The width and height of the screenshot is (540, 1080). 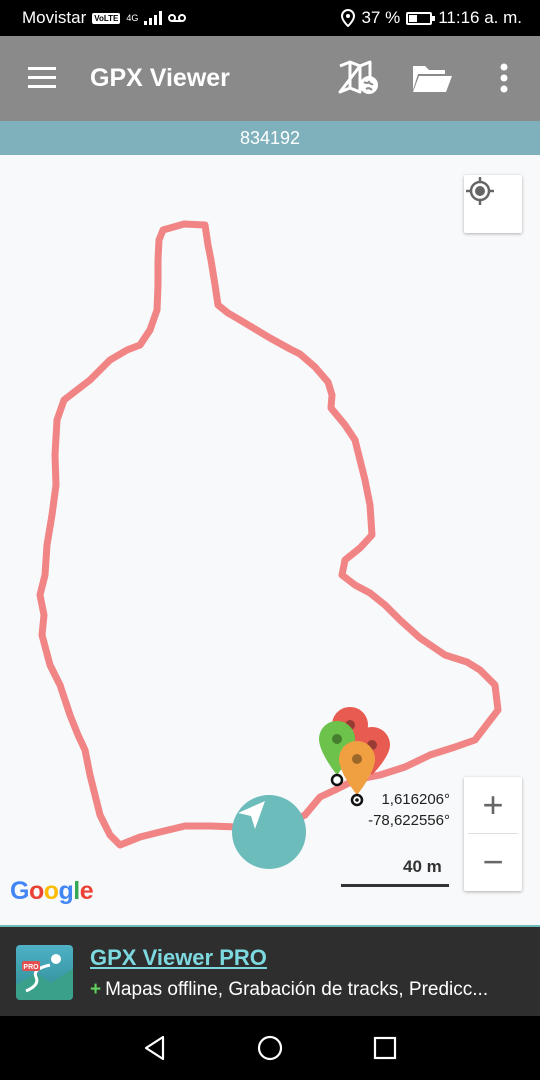 What do you see at coordinates (358, 78) in the screenshot?
I see `map-globe-icon` at bounding box center [358, 78].